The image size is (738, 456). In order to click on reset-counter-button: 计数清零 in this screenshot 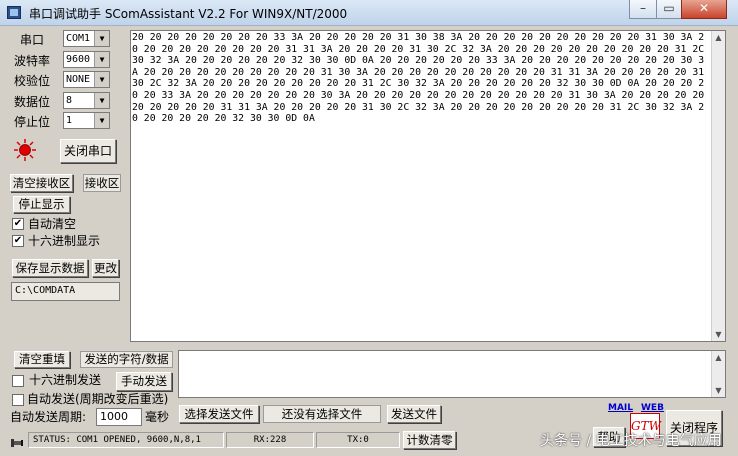, I will do `click(429, 440)`.